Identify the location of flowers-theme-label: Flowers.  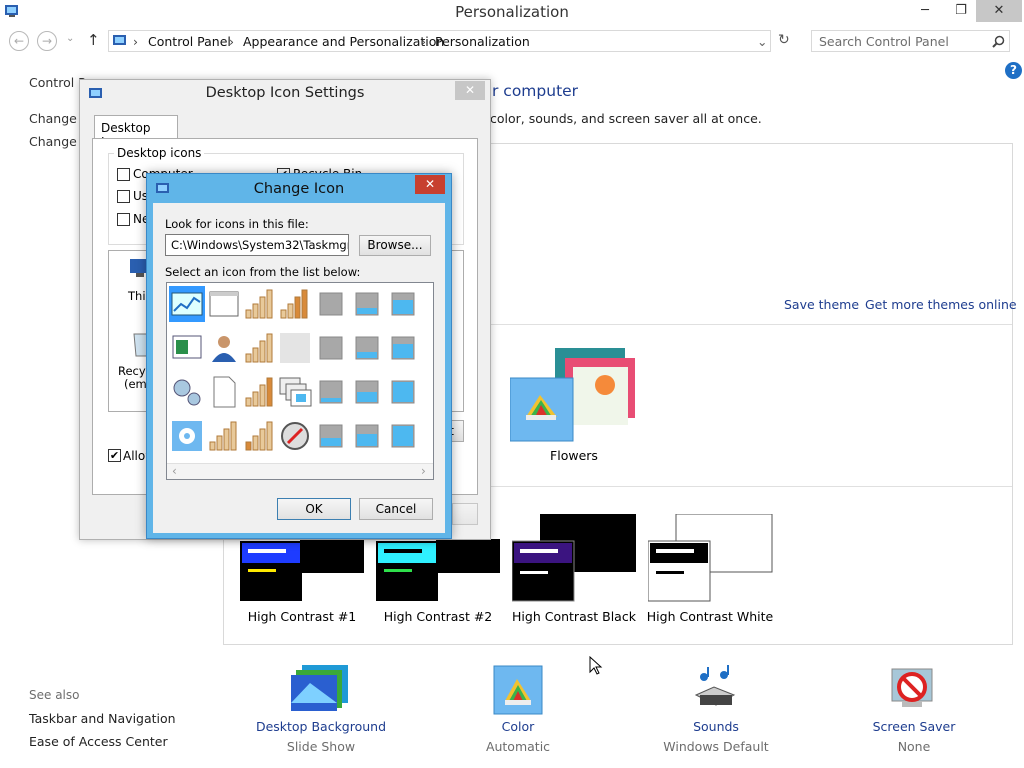
(574, 455).